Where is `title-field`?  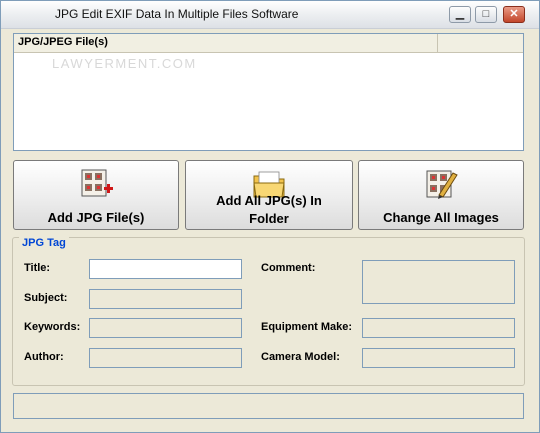 title-field is located at coordinates (165, 269).